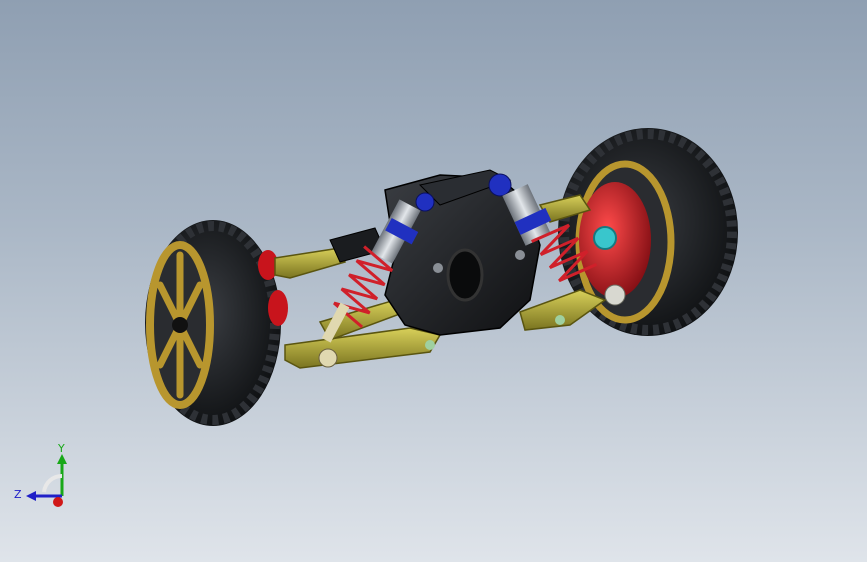 This screenshot has width=867, height=562. I want to click on triad-z-label: Z, so click(18, 494).